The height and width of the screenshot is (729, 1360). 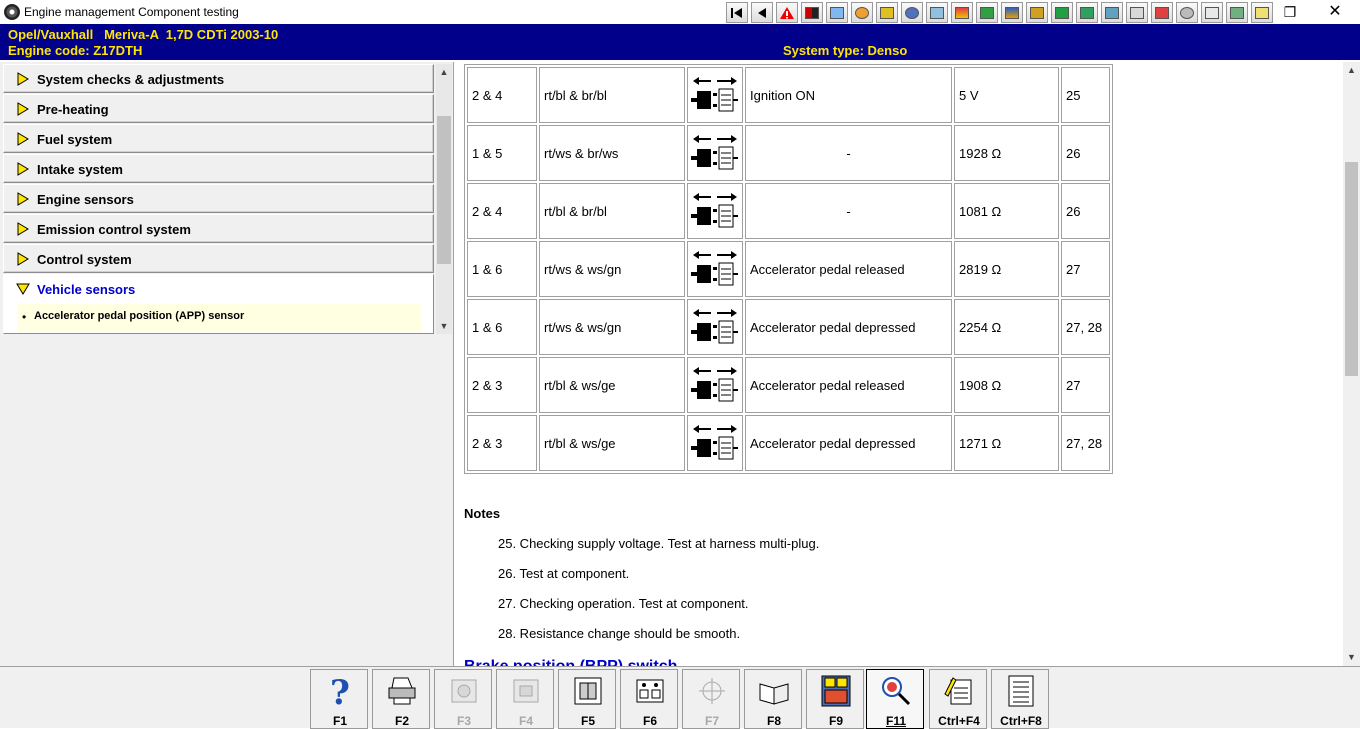 I want to click on belt-icon, so click(x=887, y=12).